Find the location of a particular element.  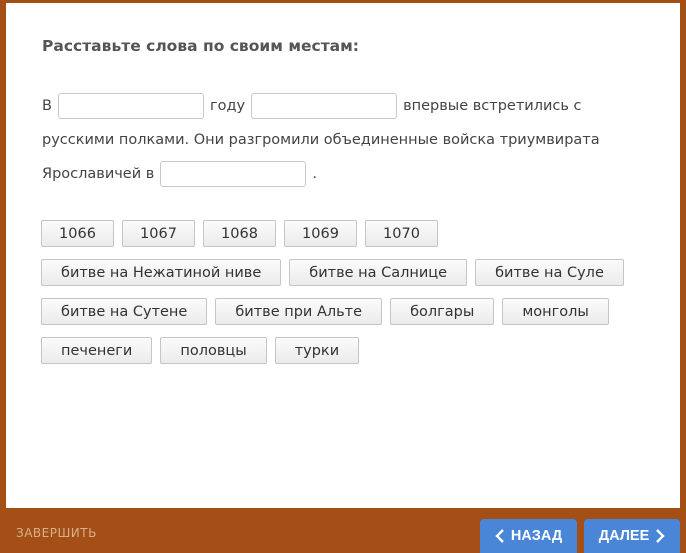

chevron-left-icon is located at coordinates (499, 536).